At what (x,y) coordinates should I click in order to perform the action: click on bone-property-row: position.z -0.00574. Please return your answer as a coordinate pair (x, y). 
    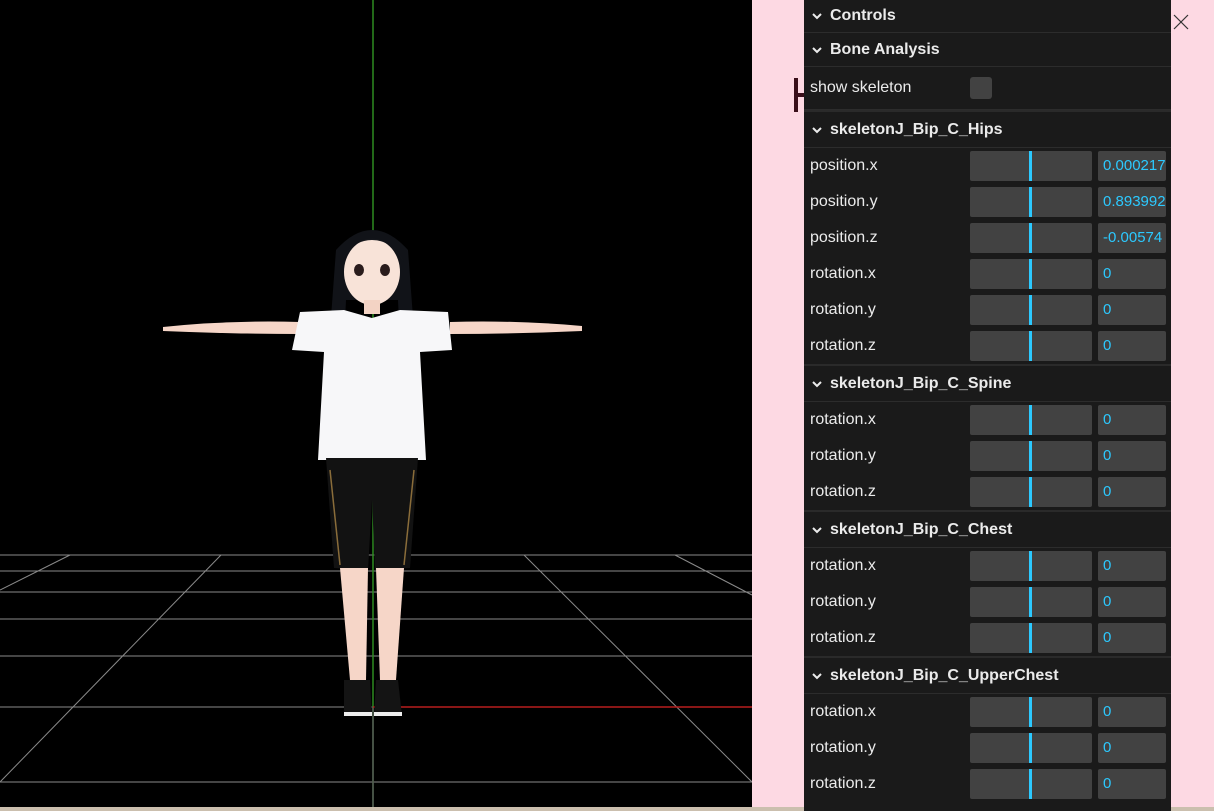
    Looking at the image, I should click on (987, 238).